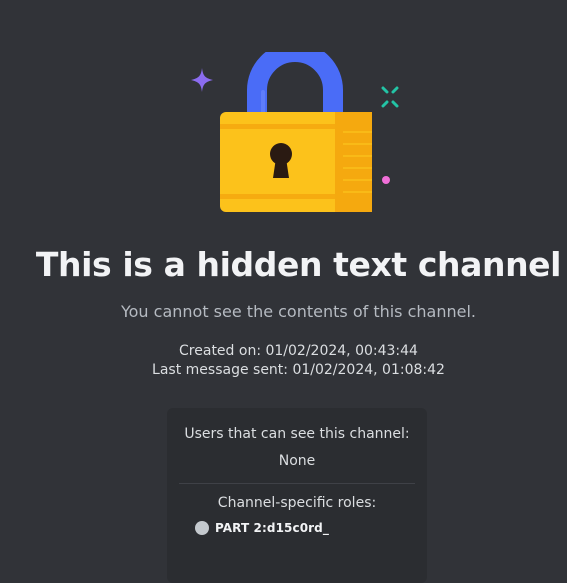 The image size is (567, 583). Describe the element at coordinates (202, 528) in the screenshot. I see `role-color-dot-icon` at that location.